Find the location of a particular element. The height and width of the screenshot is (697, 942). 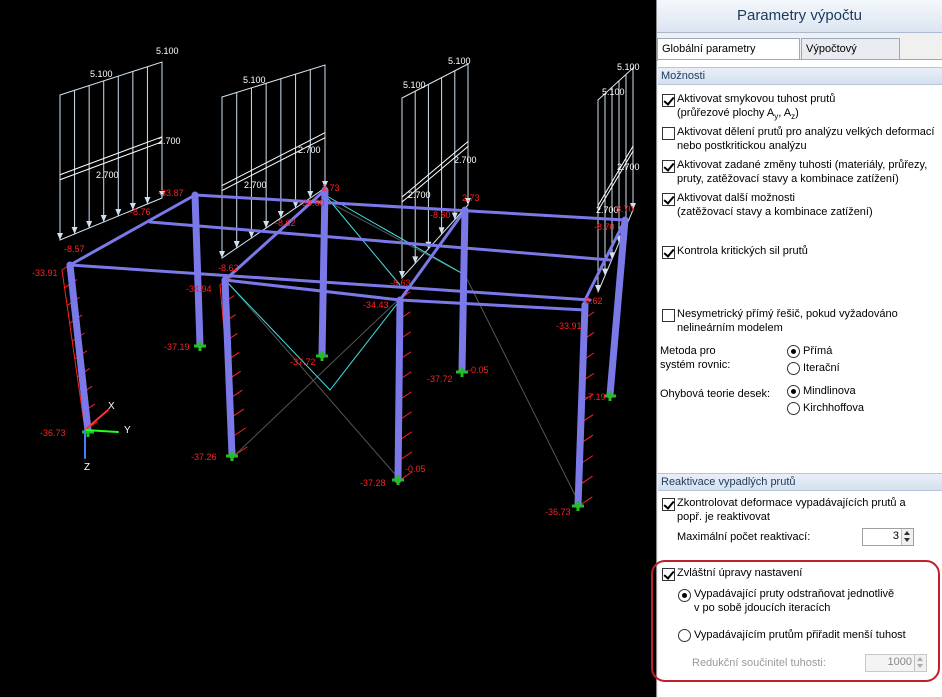

member-division-label-2: nebo postkritickou analýzu is located at coordinates (742, 146).